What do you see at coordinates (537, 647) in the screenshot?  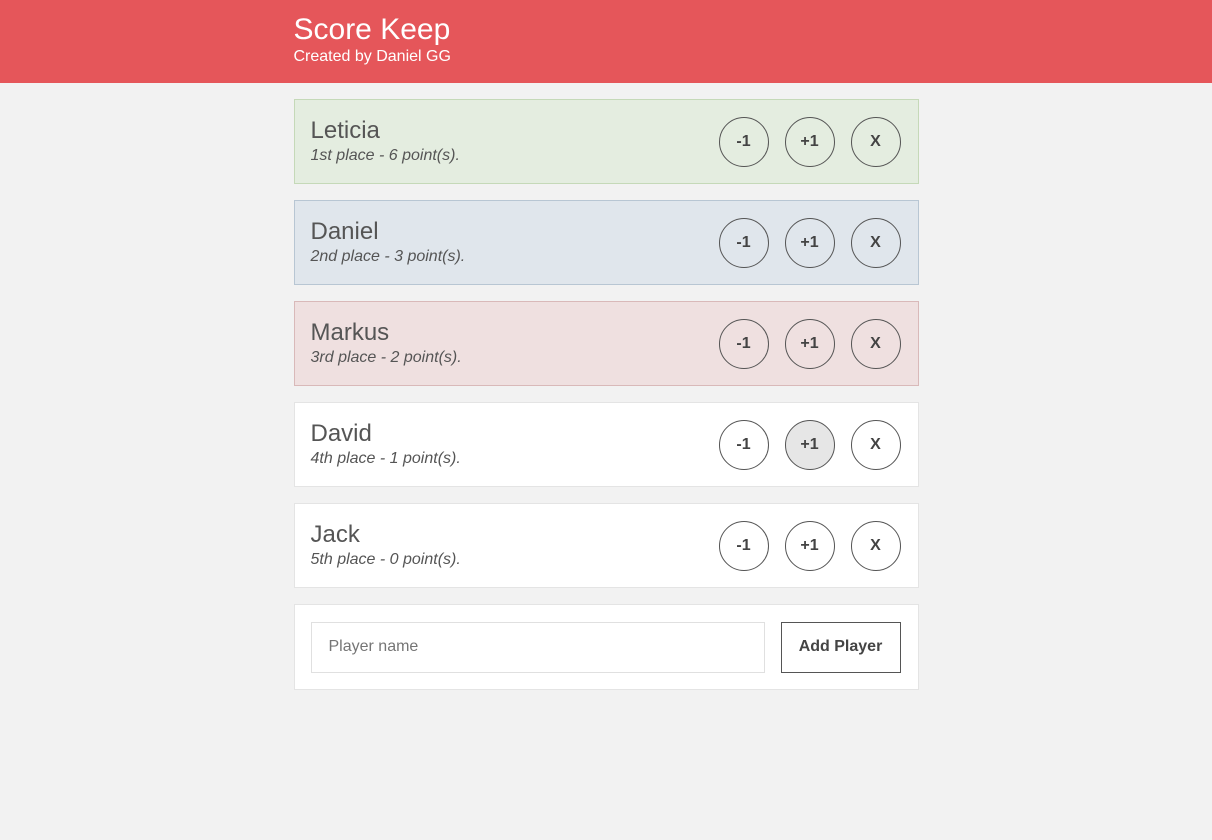 I see `player-name-input` at bounding box center [537, 647].